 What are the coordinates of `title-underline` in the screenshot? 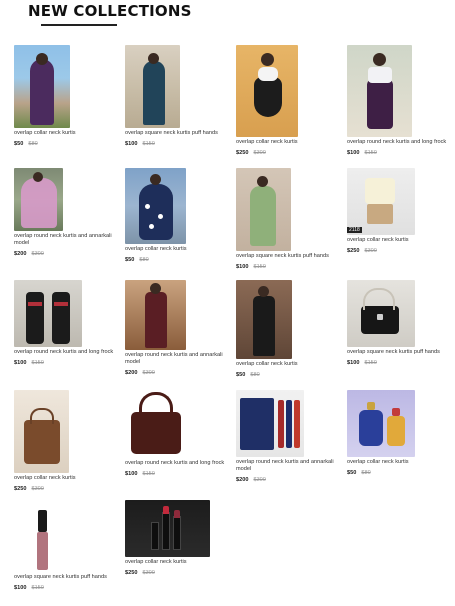 It's located at (79, 25).